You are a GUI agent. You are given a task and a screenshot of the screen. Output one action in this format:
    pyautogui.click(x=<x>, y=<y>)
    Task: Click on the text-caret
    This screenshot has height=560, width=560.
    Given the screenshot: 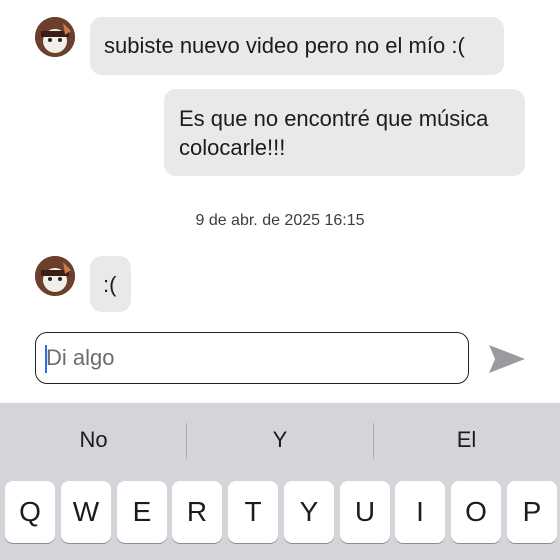 What is the action you would take?
    pyautogui.click(x=46, y=359)
    